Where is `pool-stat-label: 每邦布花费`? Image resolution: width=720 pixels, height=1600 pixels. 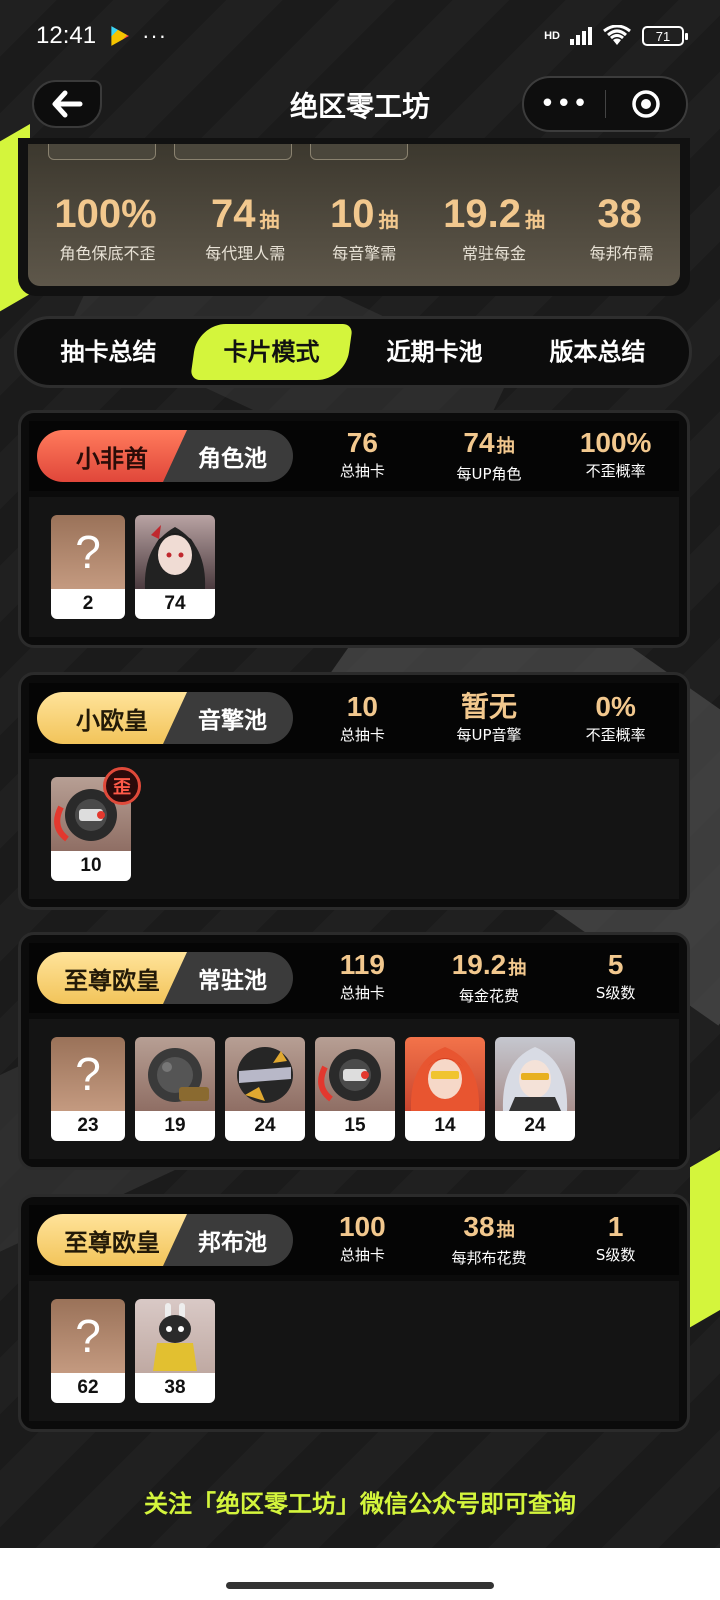
pool-stat-label: 每邦布花费 is located at coordinates (489, 1258).